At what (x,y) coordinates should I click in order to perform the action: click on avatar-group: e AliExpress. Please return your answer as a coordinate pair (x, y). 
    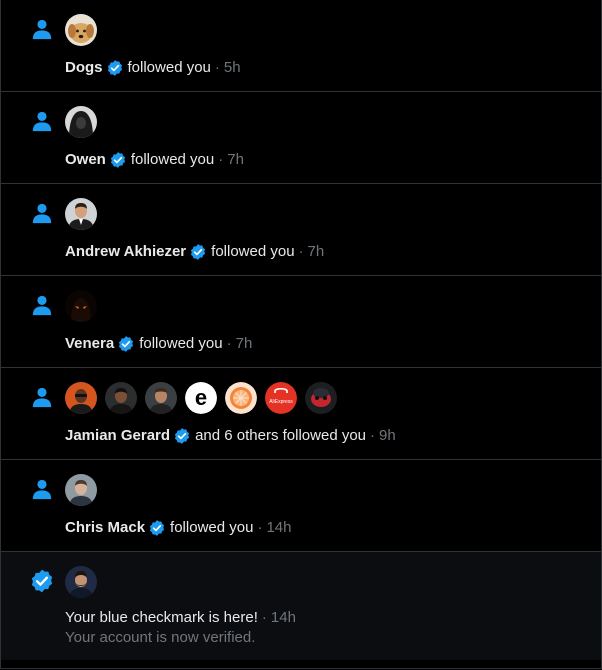
    Looking at the image, I should click on (201, 398).